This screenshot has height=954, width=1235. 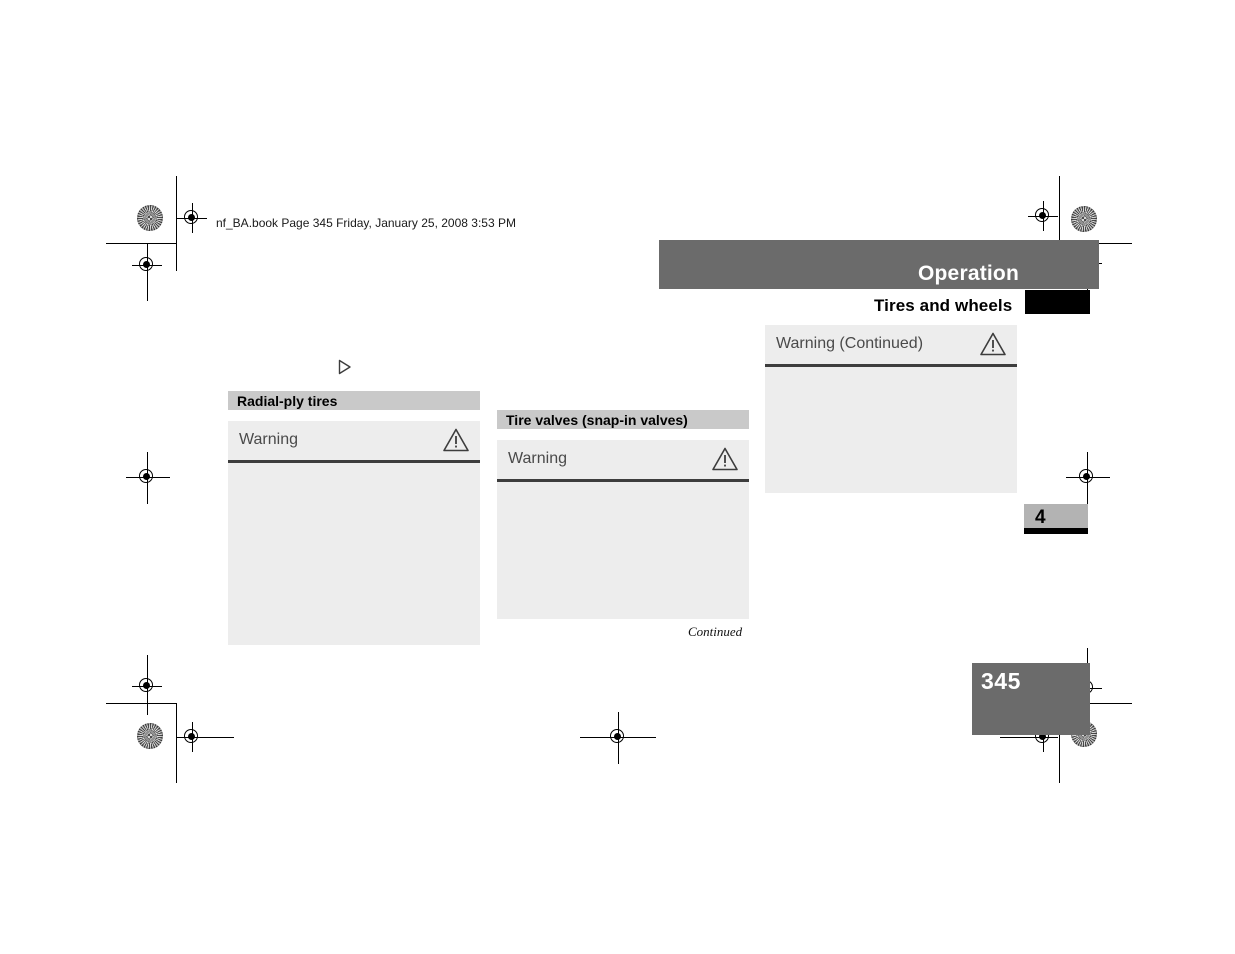 What do you see at coordinates (141, 243) in the screenshot?
I see `crop-line-left-horizontal` at bounding box center [141, 243].